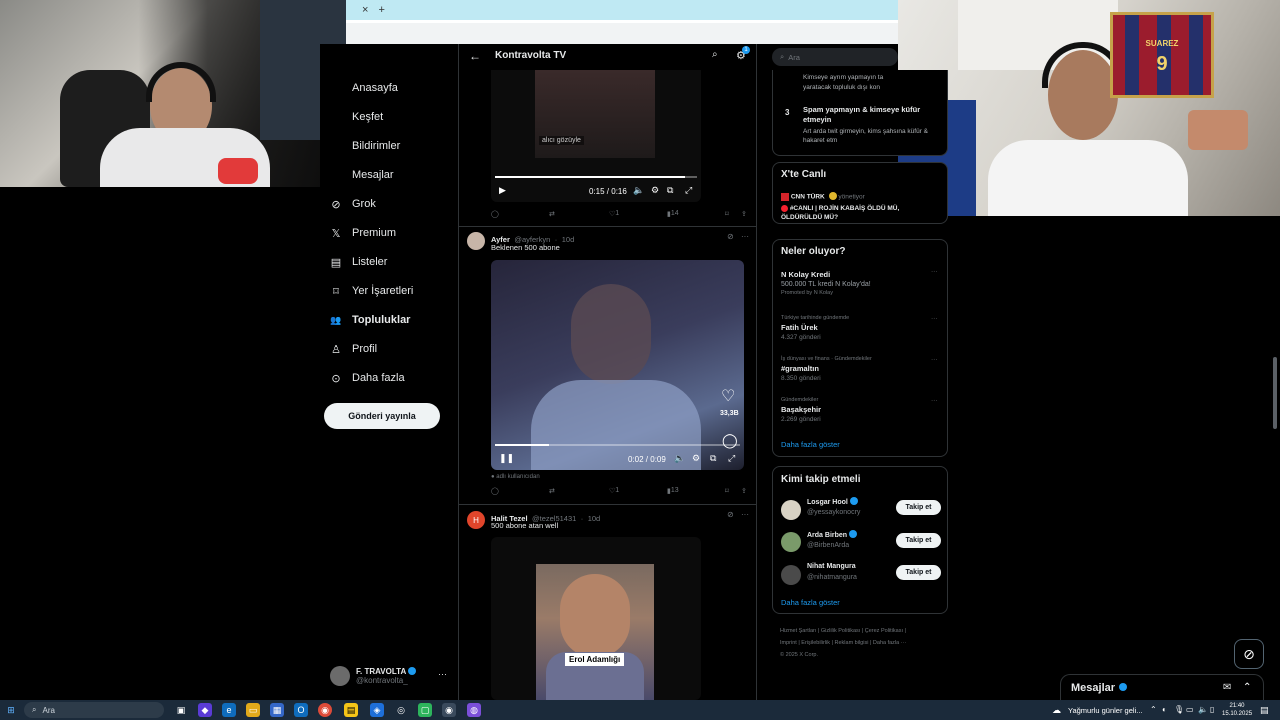  What do you see at coordinates (401, 710) in the screenshot?
I see `obs-icon: ◎` at bounding box center [401, 710].